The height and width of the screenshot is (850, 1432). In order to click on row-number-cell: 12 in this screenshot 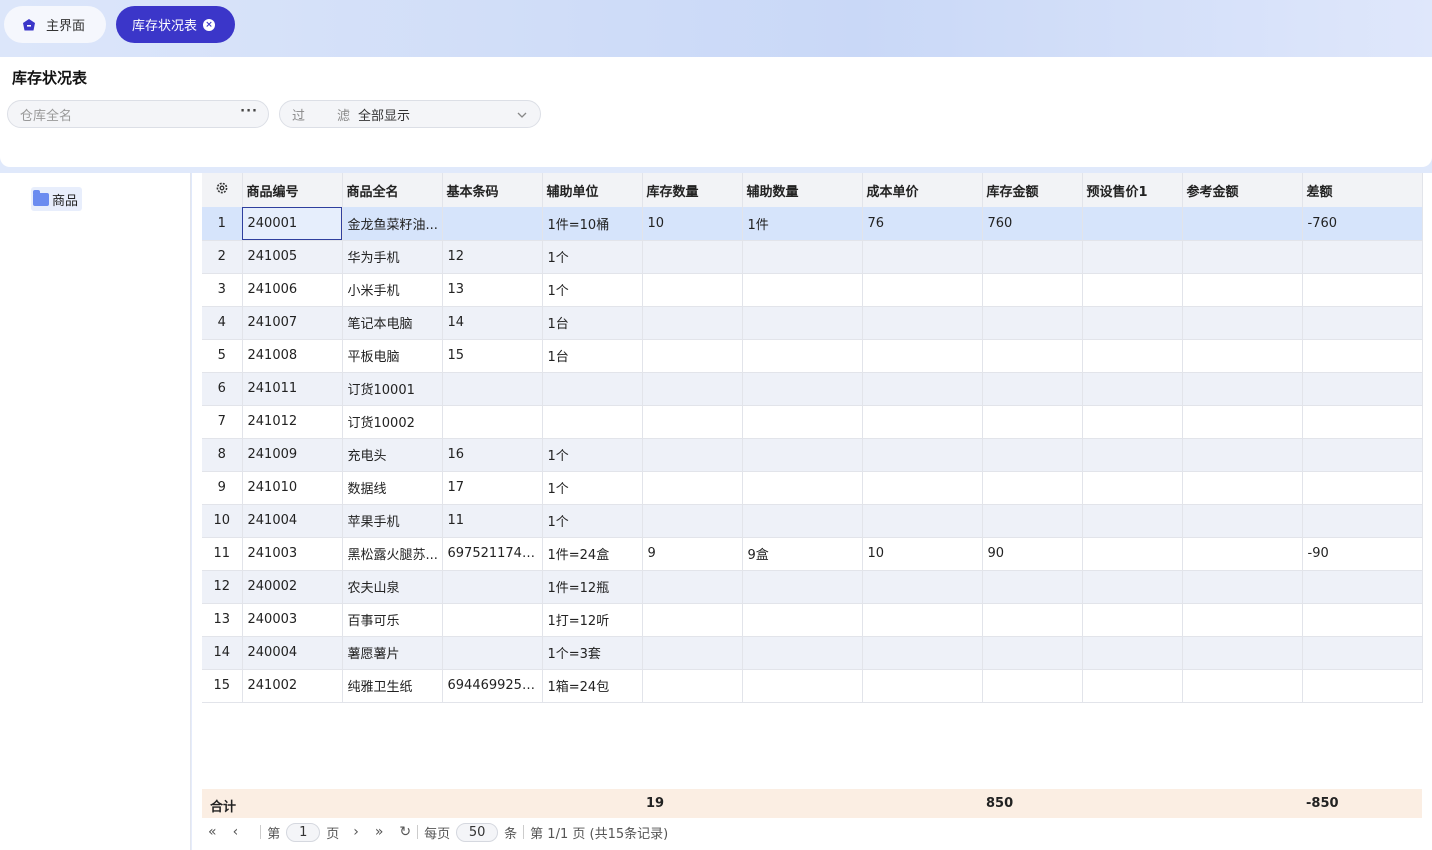, I will do `click(222, 587)`.